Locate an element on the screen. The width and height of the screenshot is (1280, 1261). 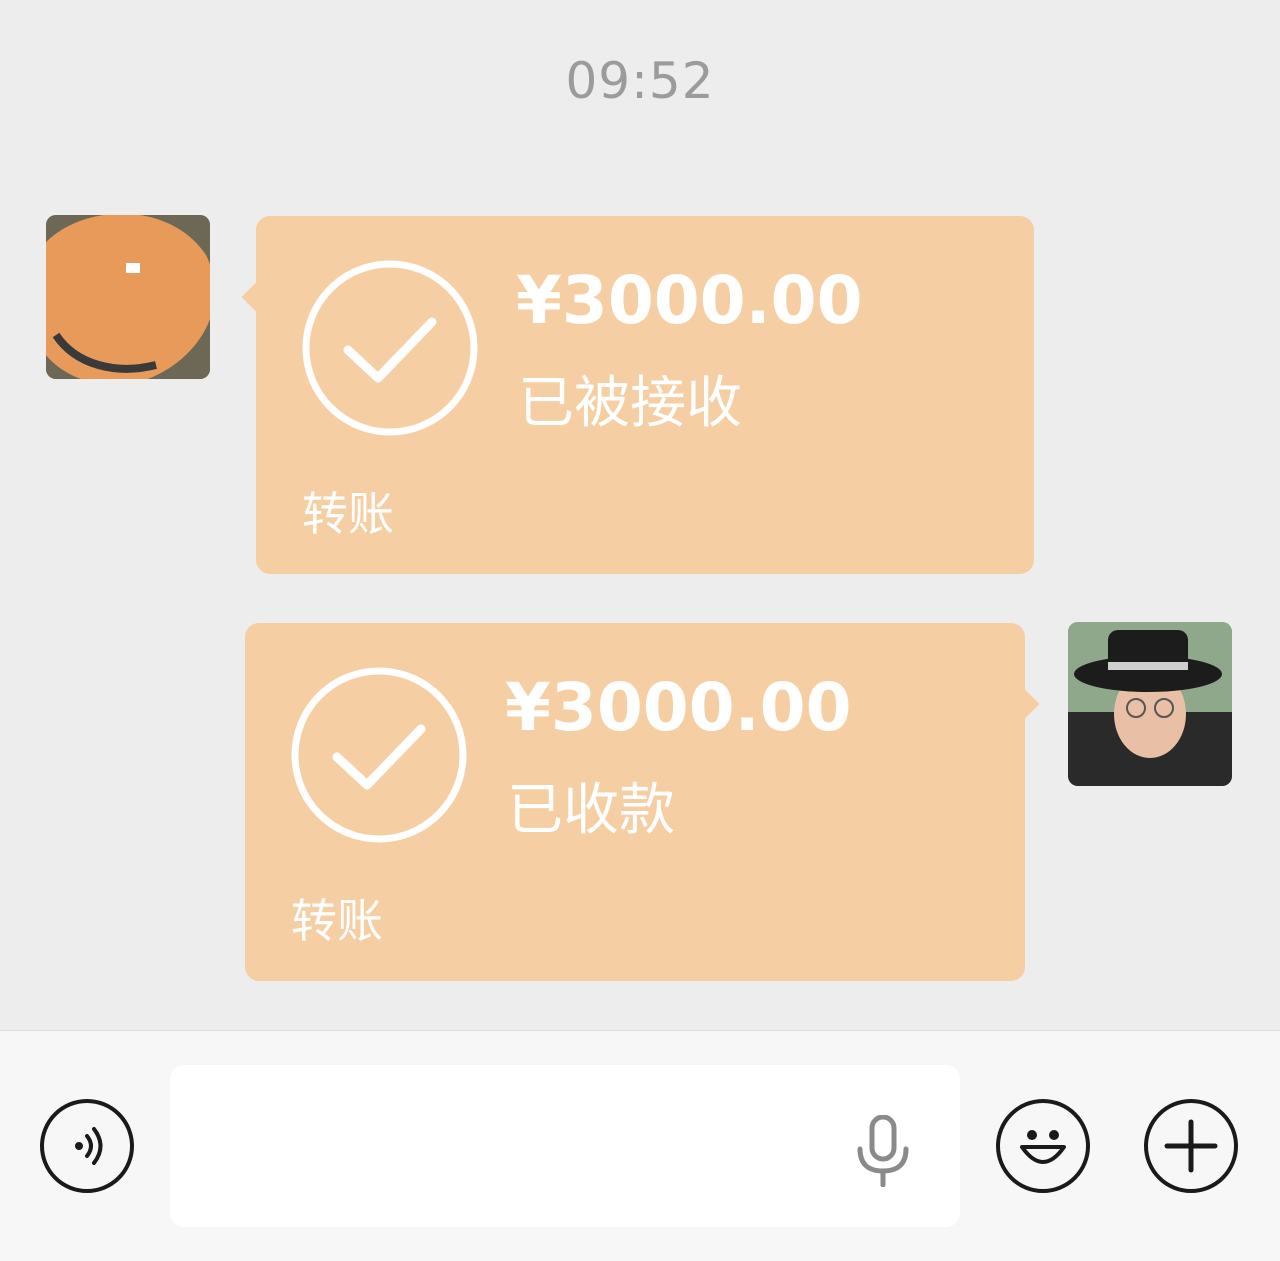
chat-timestamp: 09:52 is located at coordinates (640, 81).